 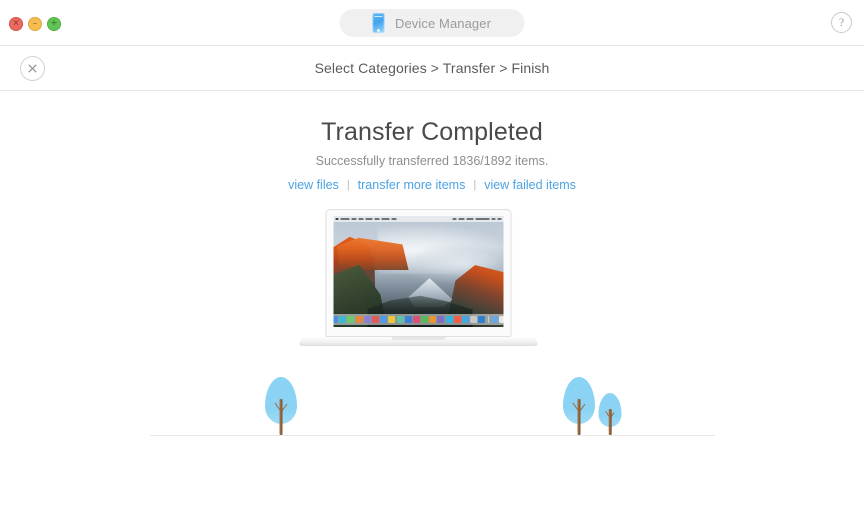 I want to click on window-minimize-glyph: –, so click(x=35, y=23).